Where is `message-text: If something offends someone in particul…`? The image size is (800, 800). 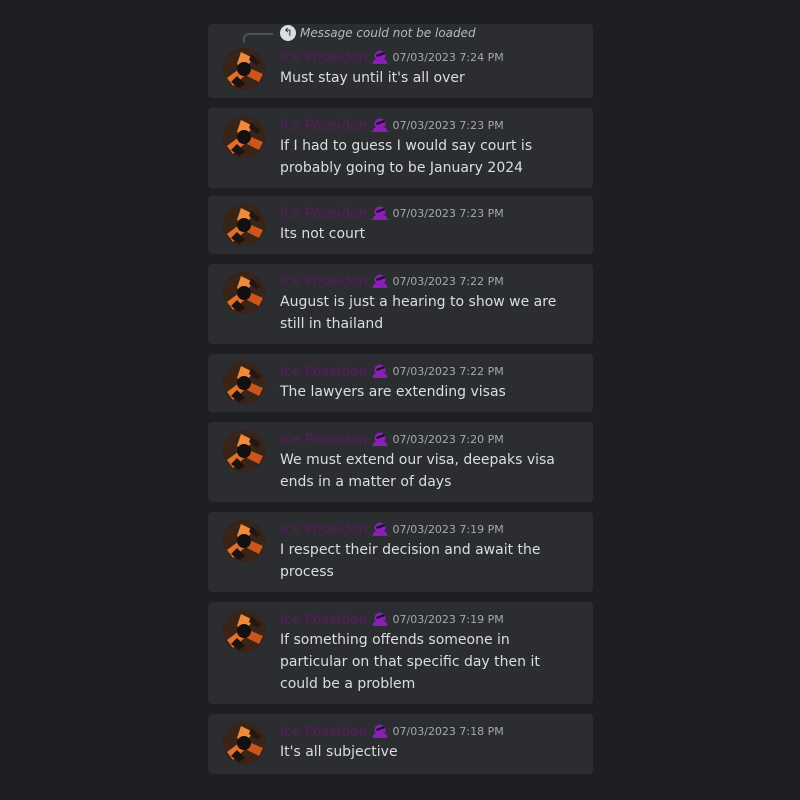
message-text: If something offends someone in particul… is located at coordinates (410, 662).